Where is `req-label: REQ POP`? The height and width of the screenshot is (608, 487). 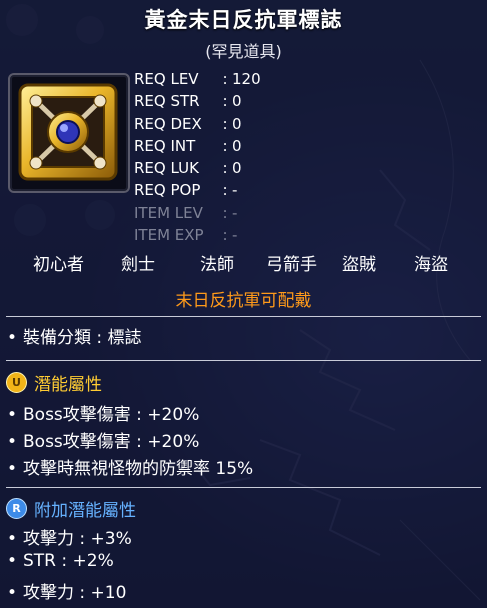 req-label: REQ POP is located at coordinates (167, 190).